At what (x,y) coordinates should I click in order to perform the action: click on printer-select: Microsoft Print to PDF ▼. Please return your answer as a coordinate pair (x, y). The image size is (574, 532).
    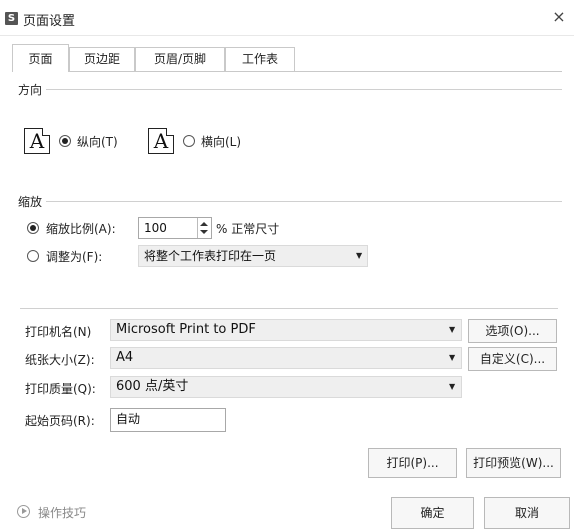
    Looking at the image, I should click on (286, 330).